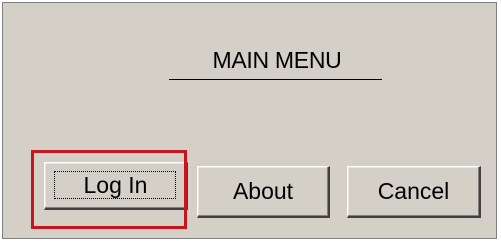  I want to click on cancel-button-label: Cancel, so click(413, 191).